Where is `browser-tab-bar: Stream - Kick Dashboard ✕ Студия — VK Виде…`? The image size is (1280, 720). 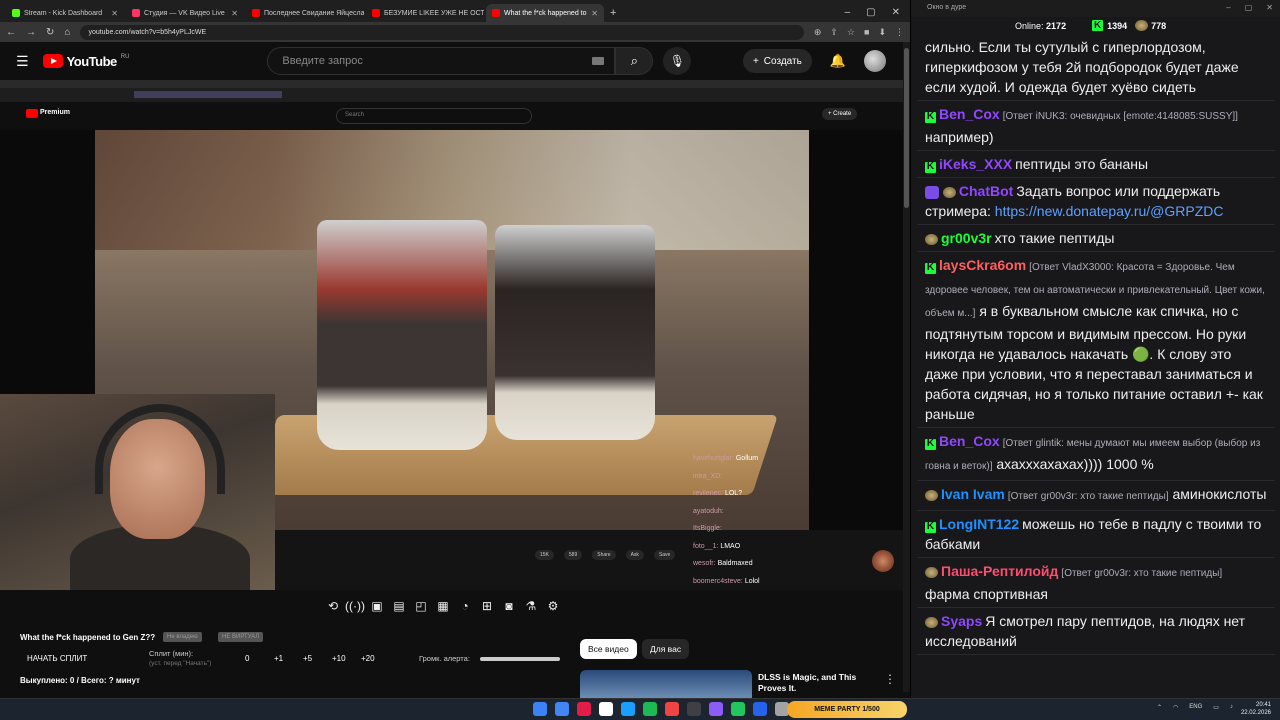
browser-tab-bar: Stream - Kick Dashboard ✕ Студия — VK Виде… is located at coordinates (455, 11).